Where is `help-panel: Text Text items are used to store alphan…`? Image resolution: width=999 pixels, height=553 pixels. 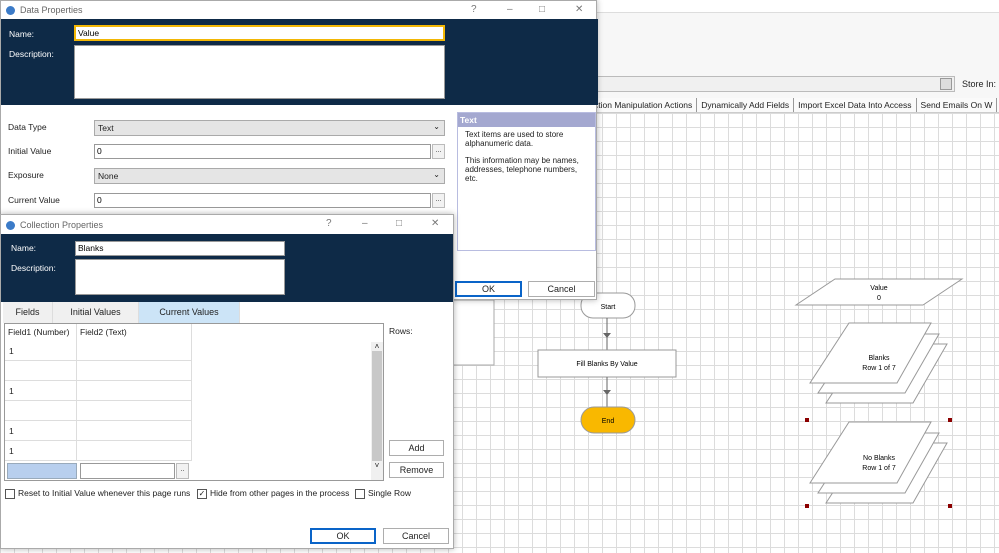
help-panel: Text Text items are used to store alphan… is located at coordinates (526, 181).